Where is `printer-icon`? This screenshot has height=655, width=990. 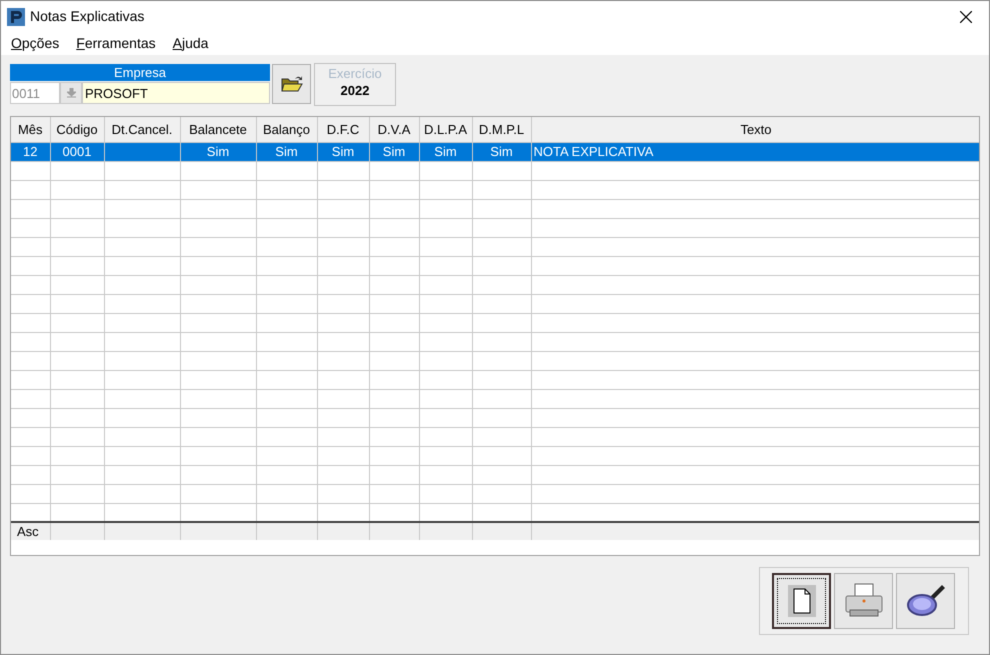
printer-icon is located at coordinates (864, 601).